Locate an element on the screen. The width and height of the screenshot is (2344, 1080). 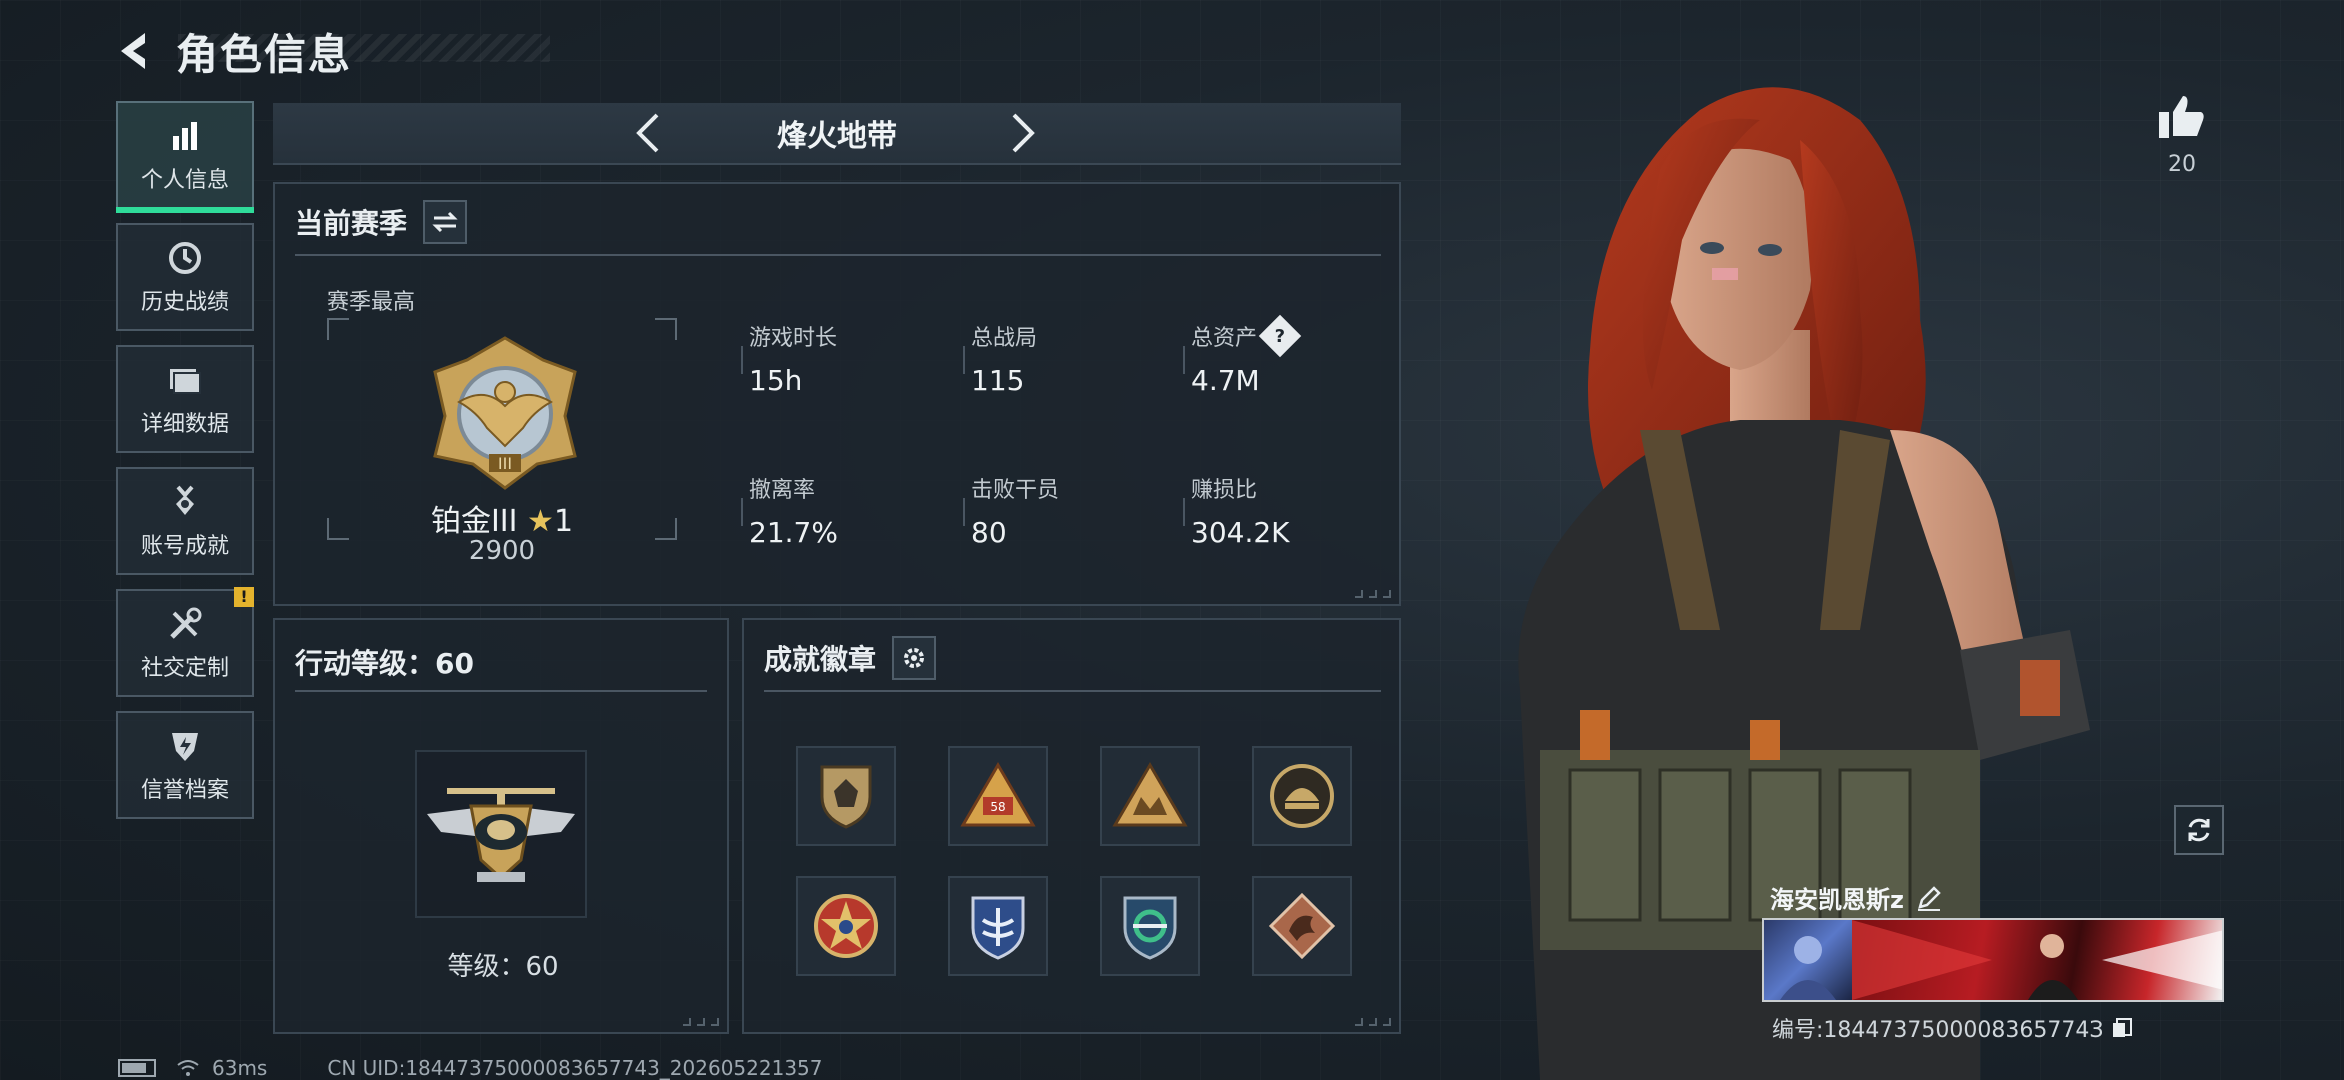
sidebar-item-label: 历史战绩 is located at coordinates (184, 302).